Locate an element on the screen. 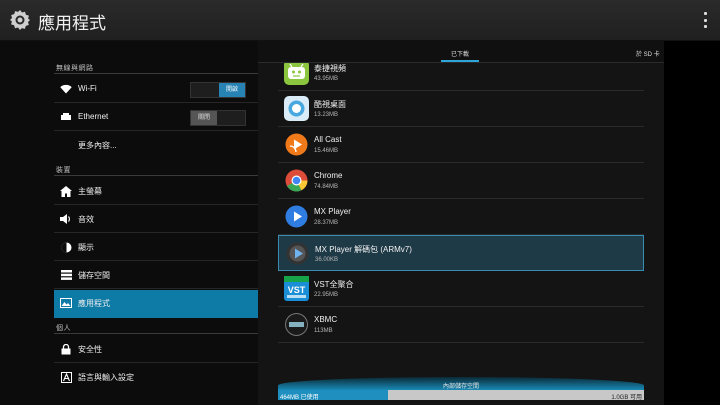 This screenshot has width=720, height=405. volume-icon is located at coordinates (66, 219).